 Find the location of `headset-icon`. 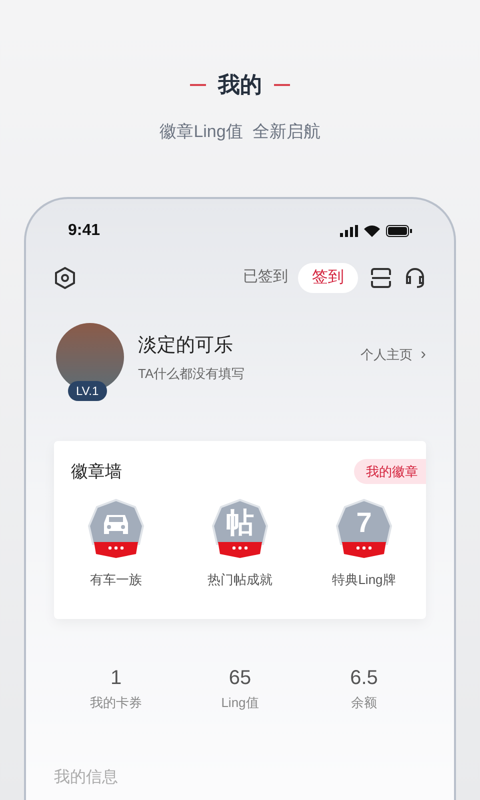

headset-icon is located at coordinates (415, 278).